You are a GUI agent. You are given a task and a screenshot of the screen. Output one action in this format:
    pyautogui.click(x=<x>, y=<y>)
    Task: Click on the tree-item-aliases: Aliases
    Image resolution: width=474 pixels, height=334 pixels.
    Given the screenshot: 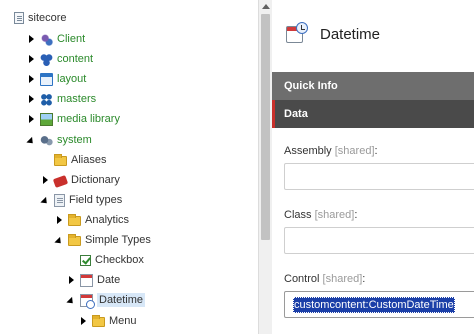 What is the action you would take?
    pyautogui.click(x=73, y=160)
    